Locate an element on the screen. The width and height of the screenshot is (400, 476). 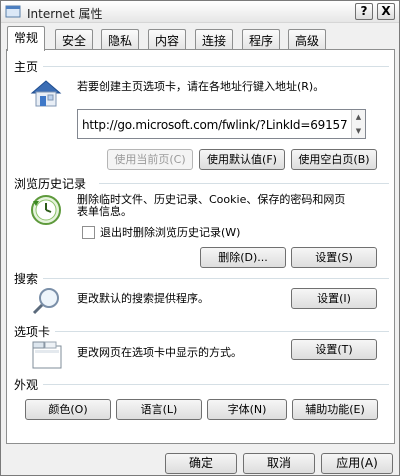
help-button: ? is located at coordinates (364, 11).